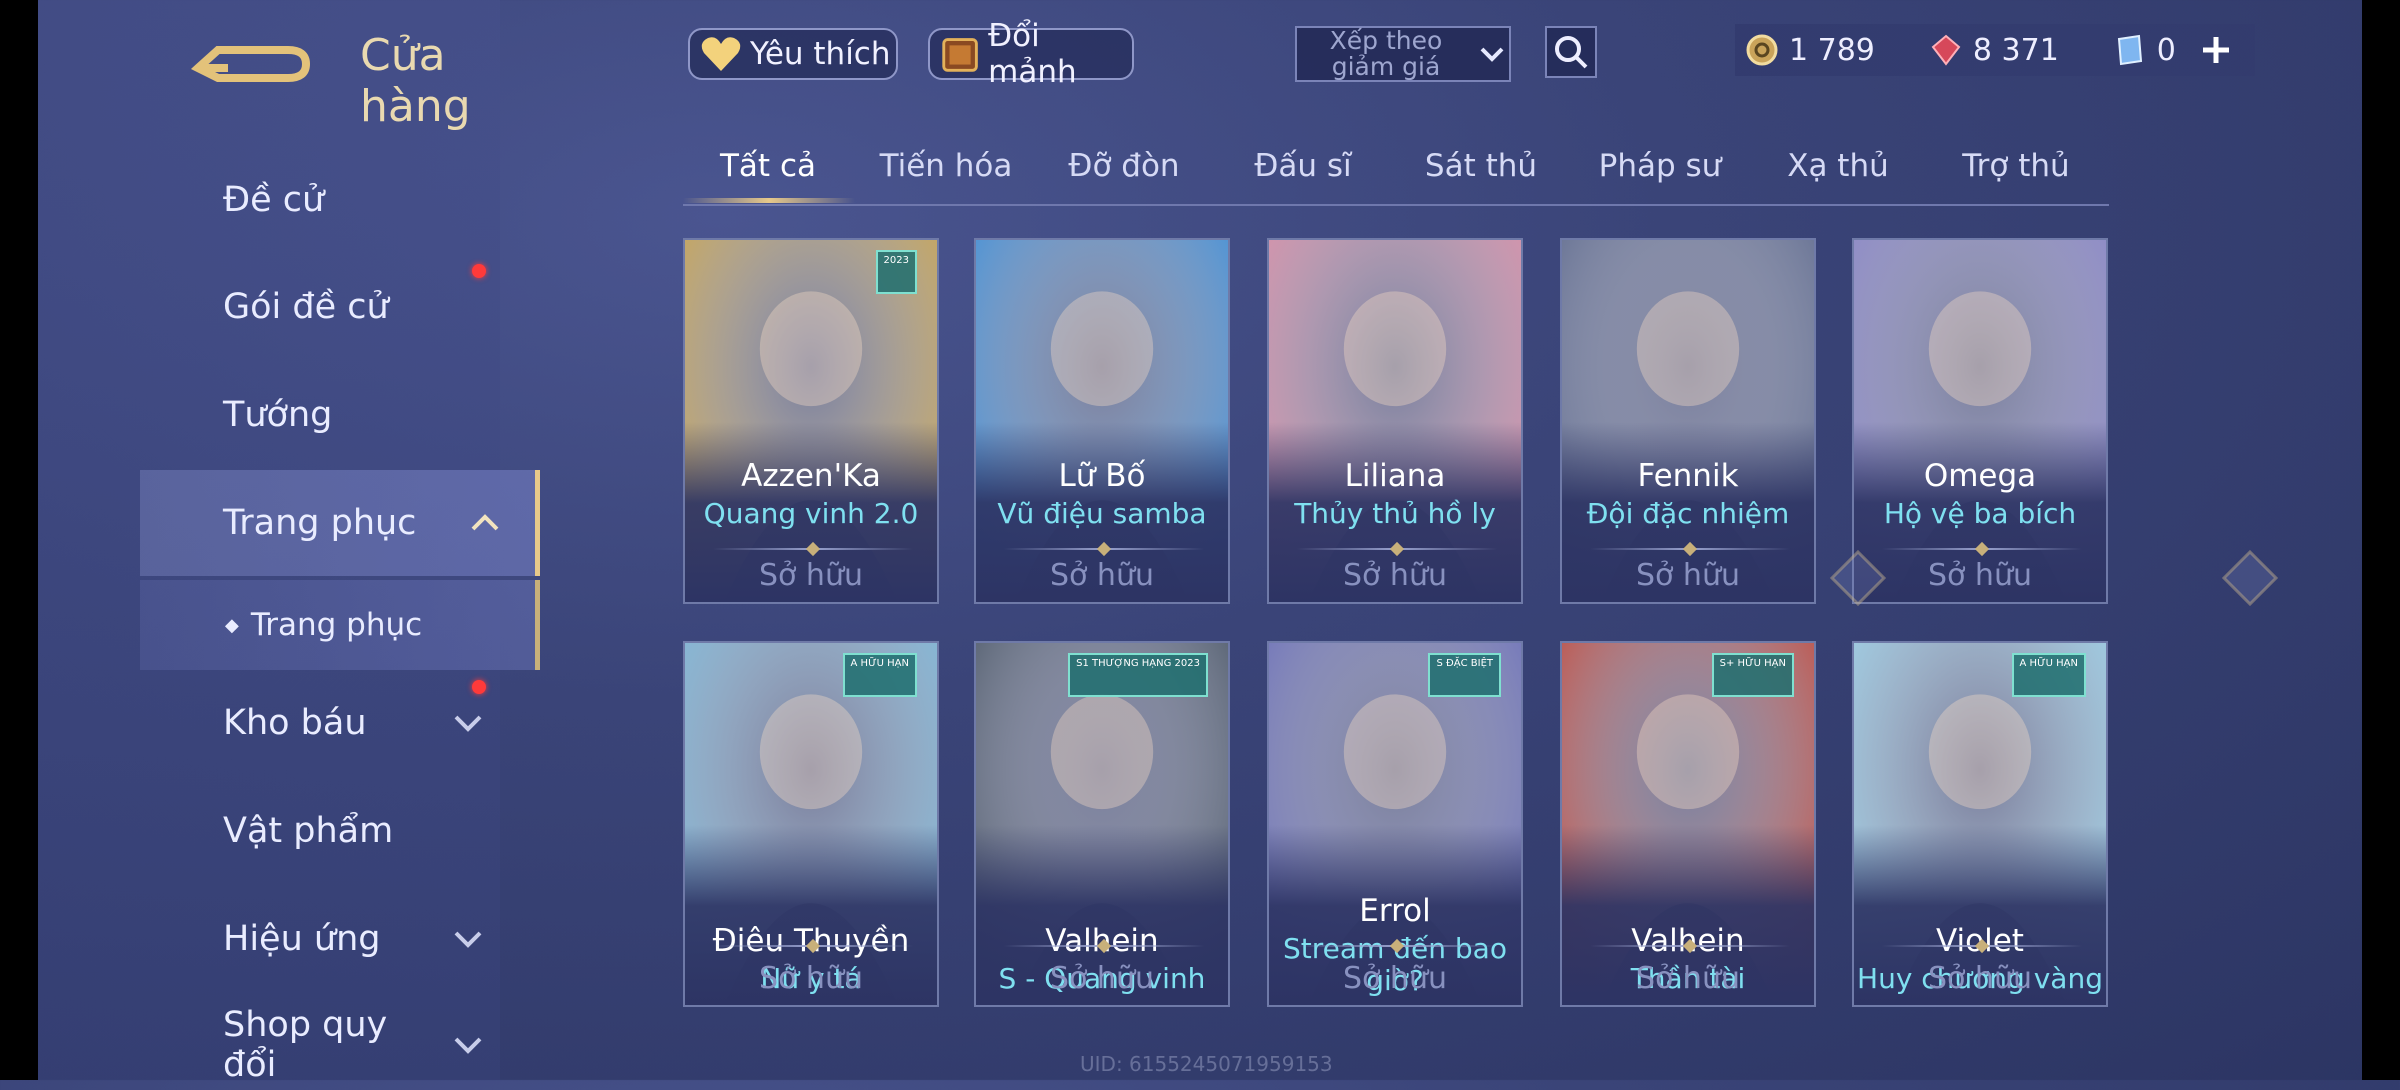 The height and width of the screenshot is (1090, 2400). Describe the element at coordinates (811, 824) in the screenshot. I see `skin-card: A HỮU HẠN Điêu Thuyền Nữ y tá Sở hữu` at that location.